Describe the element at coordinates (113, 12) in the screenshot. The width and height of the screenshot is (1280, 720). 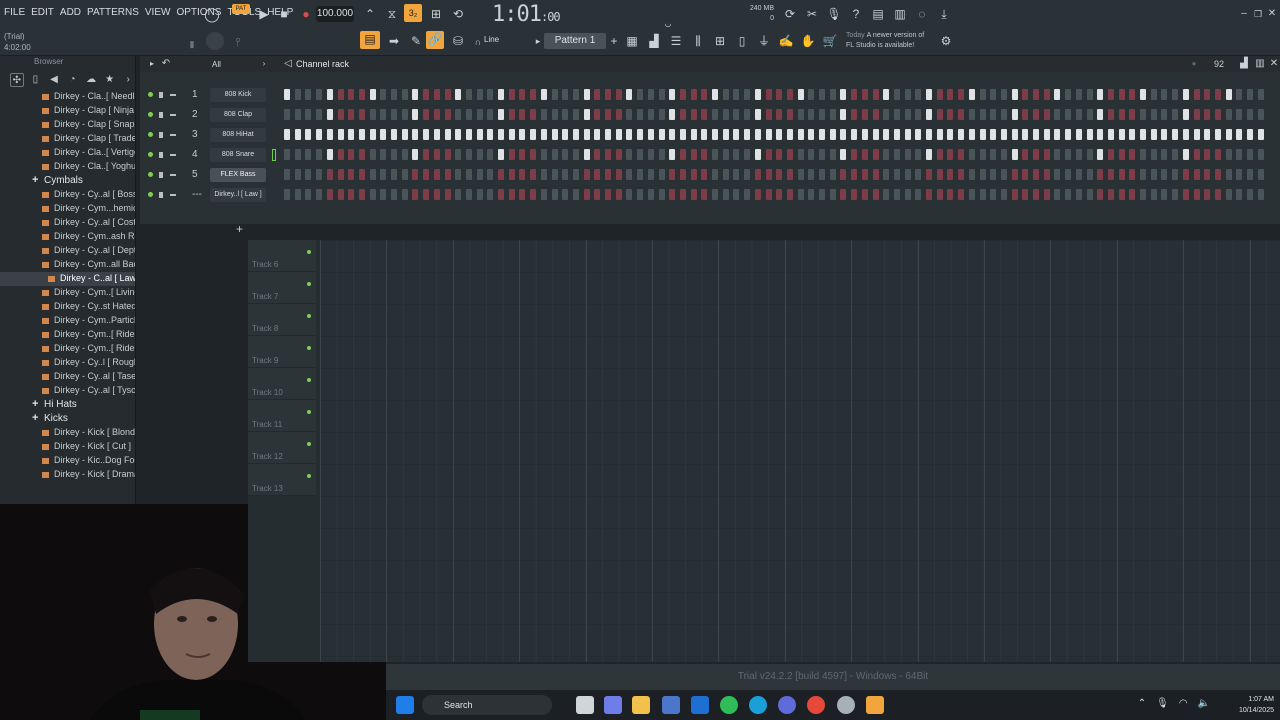
I see `menu-patterns: PATTERNS` at that location.